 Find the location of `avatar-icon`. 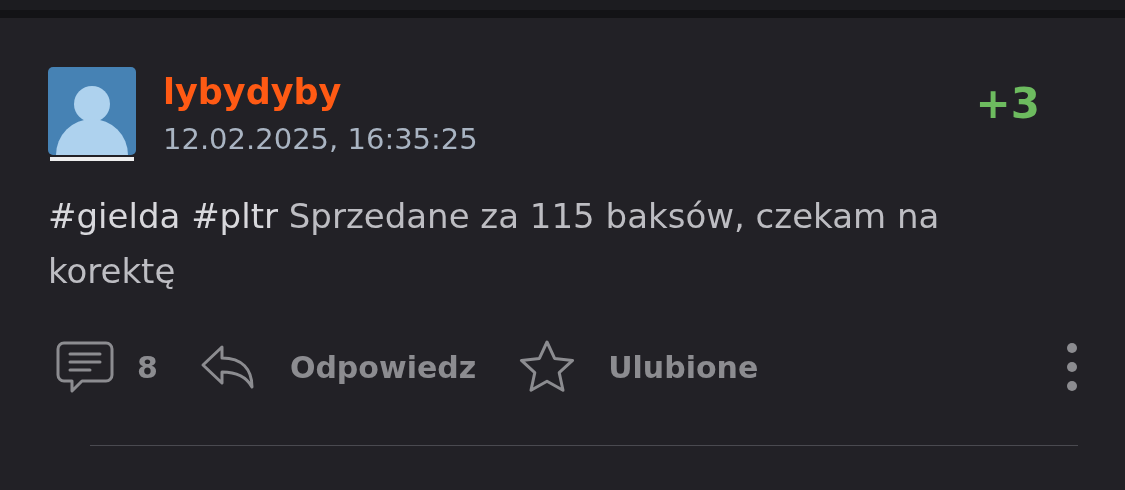

avatar-icon is located at coordinates (92, 114).